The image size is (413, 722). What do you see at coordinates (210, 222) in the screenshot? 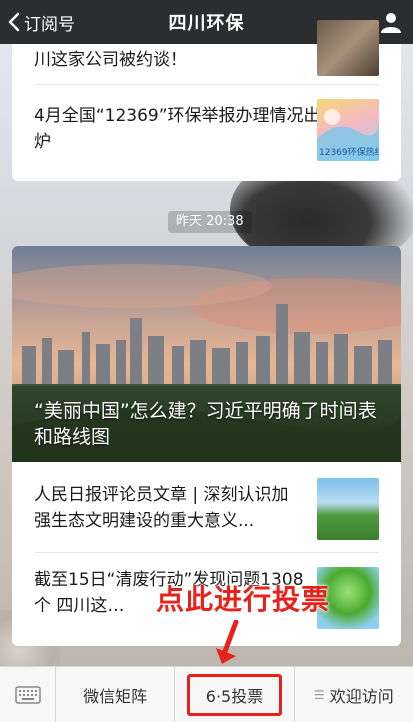
I see `timestamp: 昨天 20:38` at bounding box center [210, 222].